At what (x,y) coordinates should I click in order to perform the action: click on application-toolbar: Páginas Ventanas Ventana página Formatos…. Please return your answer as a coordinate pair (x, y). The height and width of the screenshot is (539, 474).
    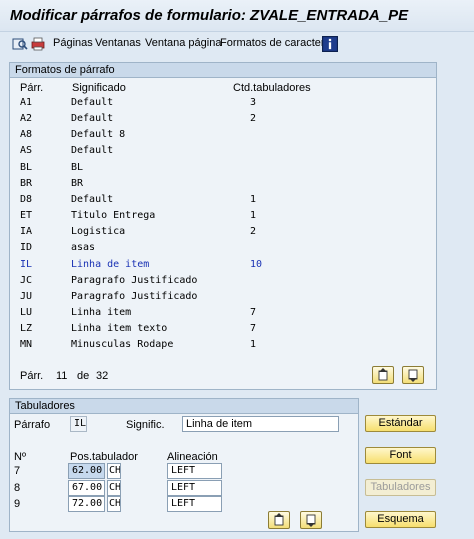
    Looking at the image, I should click on (237, 44).